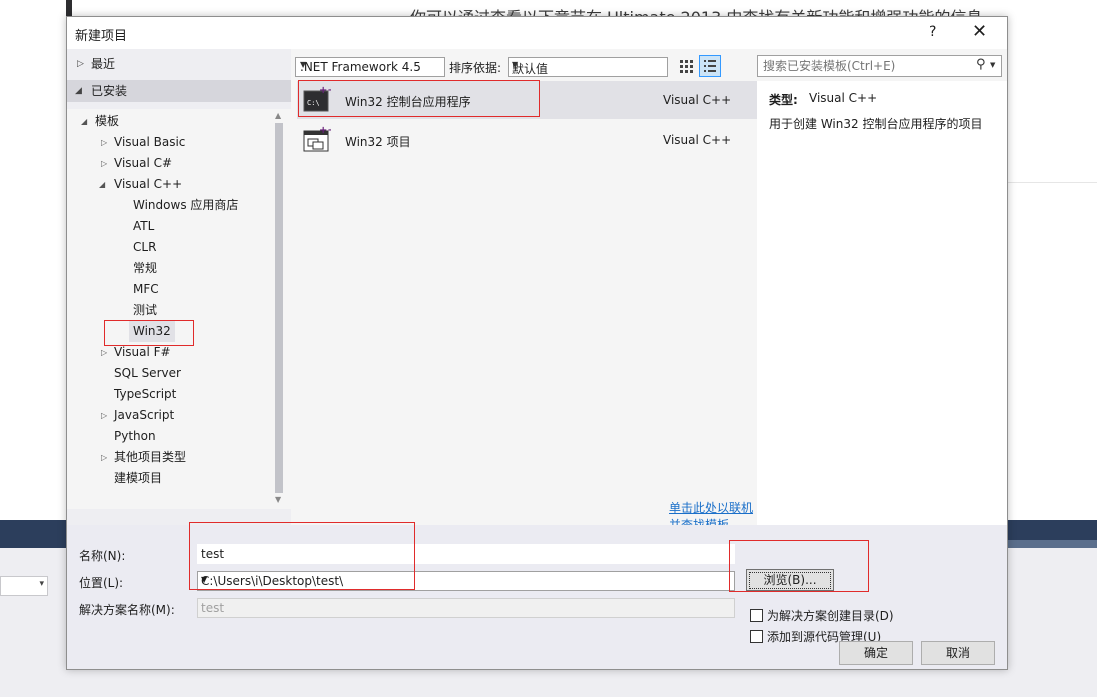 The height and width of the screenshot is (697, 1097). Describe the element at coordinates (588, 67) in the screenshot. I see `sort-select: 默认值 ▼` at that location.